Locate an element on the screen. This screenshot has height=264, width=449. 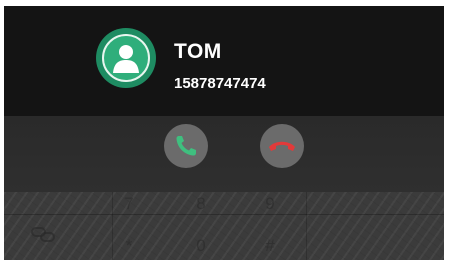
key-8: 8 is located at coordinates (201, 204).